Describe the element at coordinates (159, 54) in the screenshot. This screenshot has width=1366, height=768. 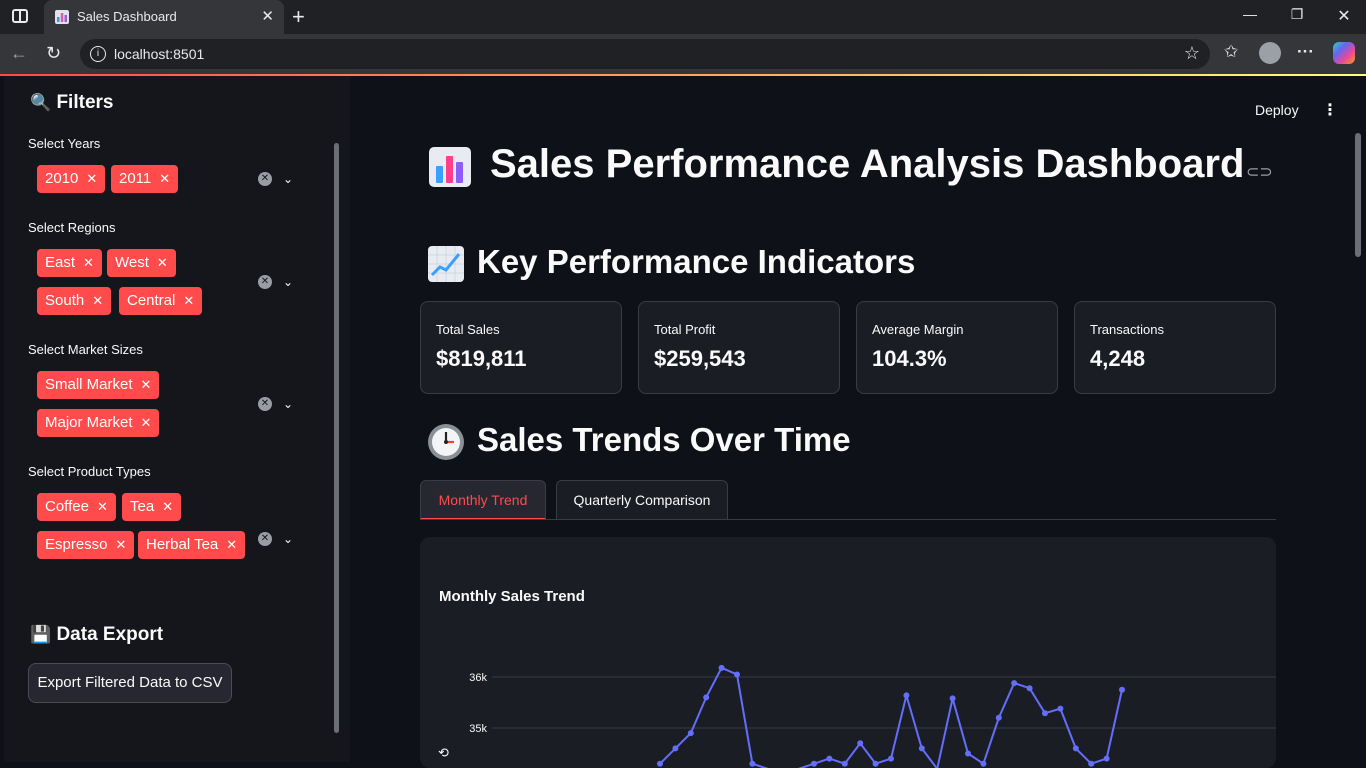
I see `url-text: localhost:8501` at that location.